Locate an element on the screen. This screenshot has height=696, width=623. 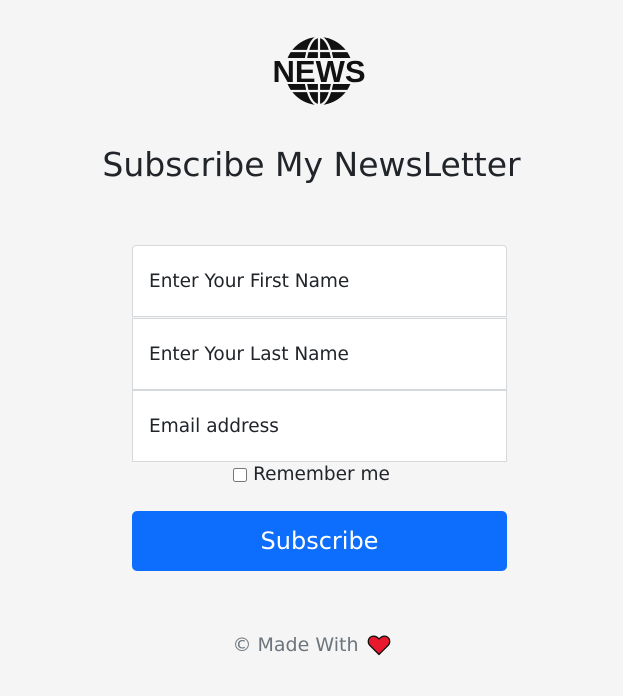
news-globe-logo: NEWS is located at coordinates (319, 71).